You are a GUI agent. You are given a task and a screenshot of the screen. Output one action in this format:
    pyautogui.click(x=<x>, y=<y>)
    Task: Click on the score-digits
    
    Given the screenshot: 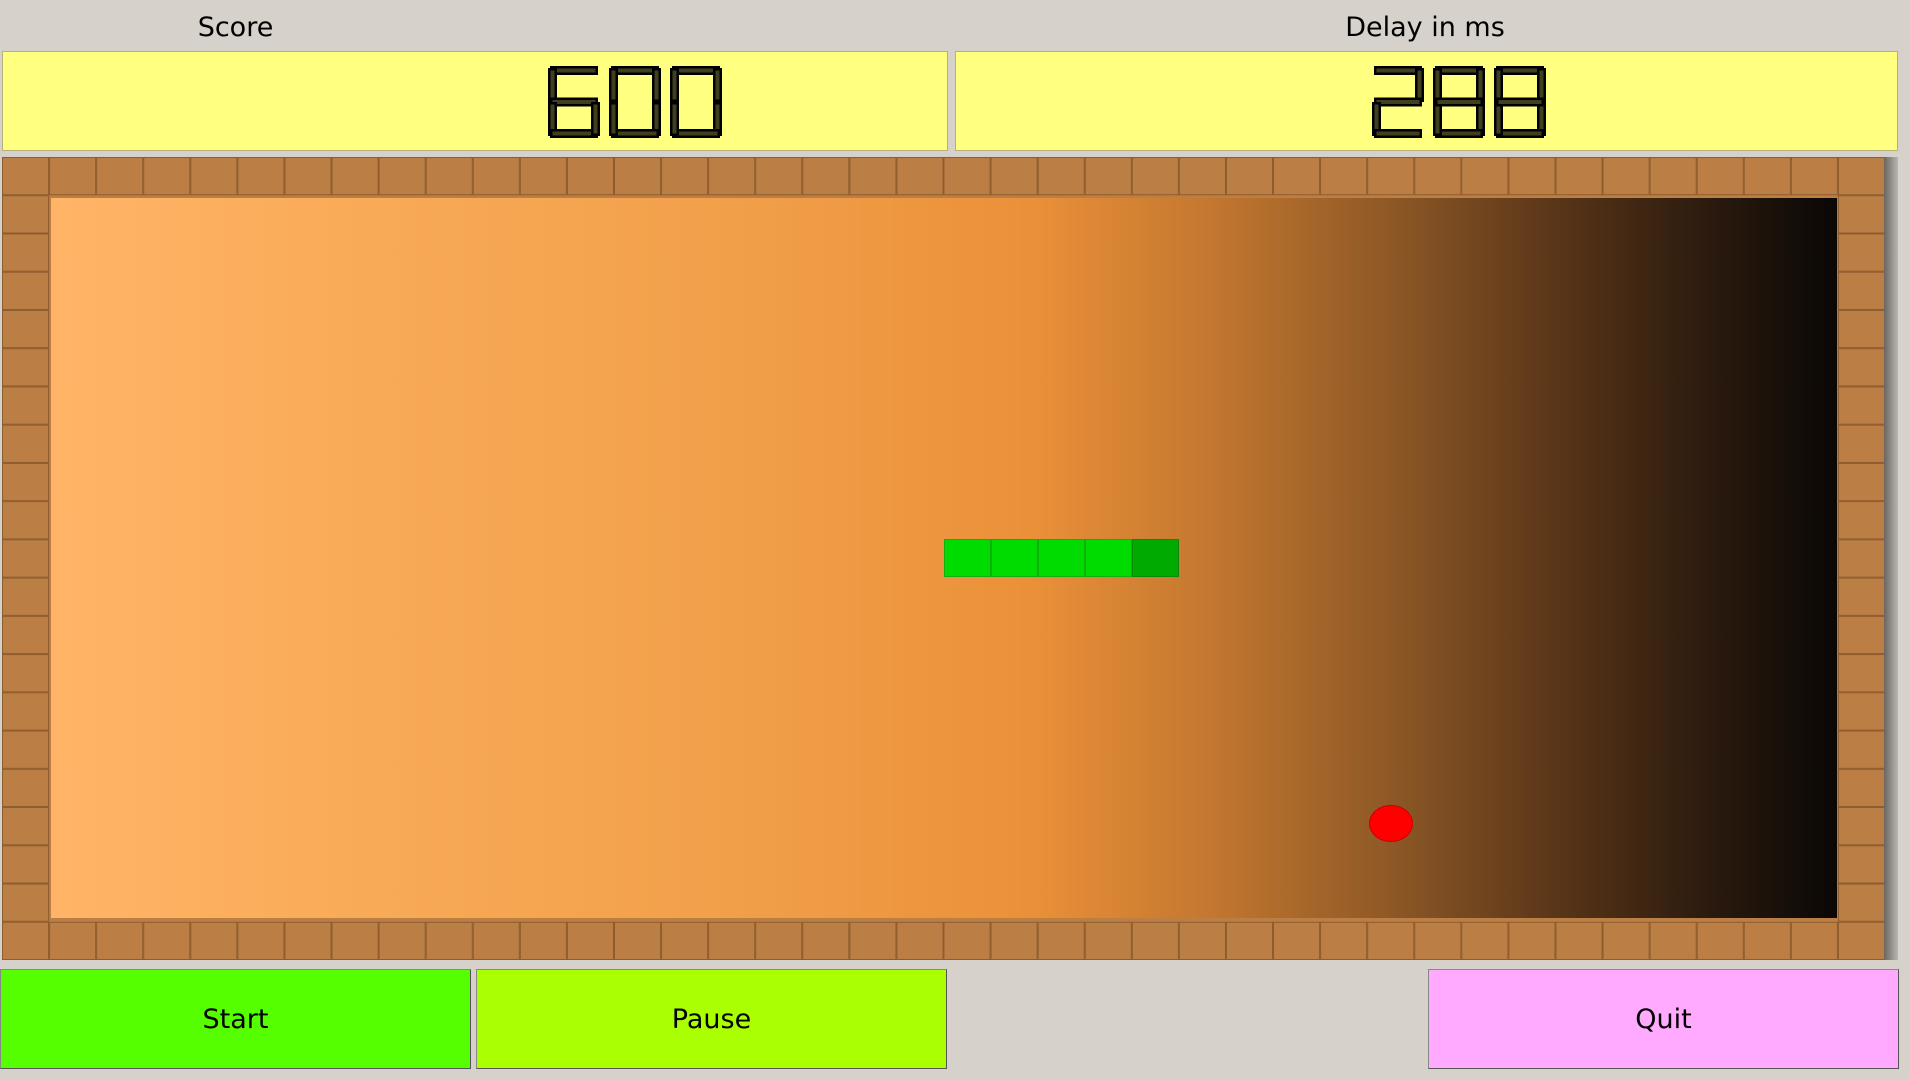 What is the action you would take?
    pyautogui.click(x=635, y=102)
    